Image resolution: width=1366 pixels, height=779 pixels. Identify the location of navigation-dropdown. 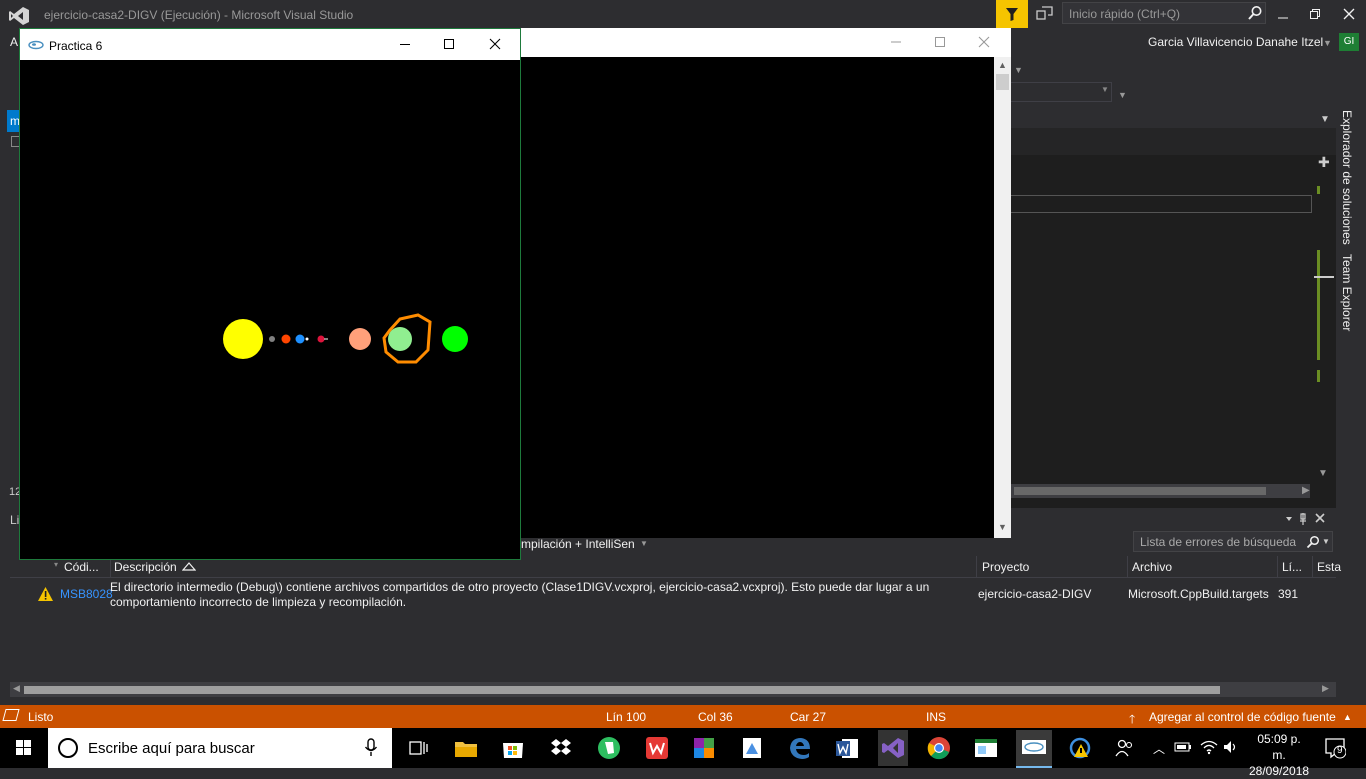
(1061, 92).